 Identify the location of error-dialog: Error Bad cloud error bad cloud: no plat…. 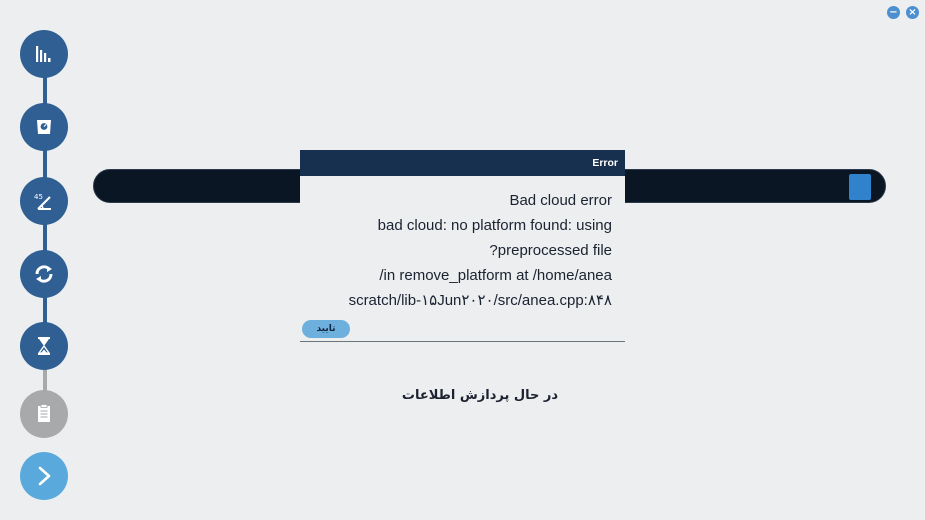
(462, 246).